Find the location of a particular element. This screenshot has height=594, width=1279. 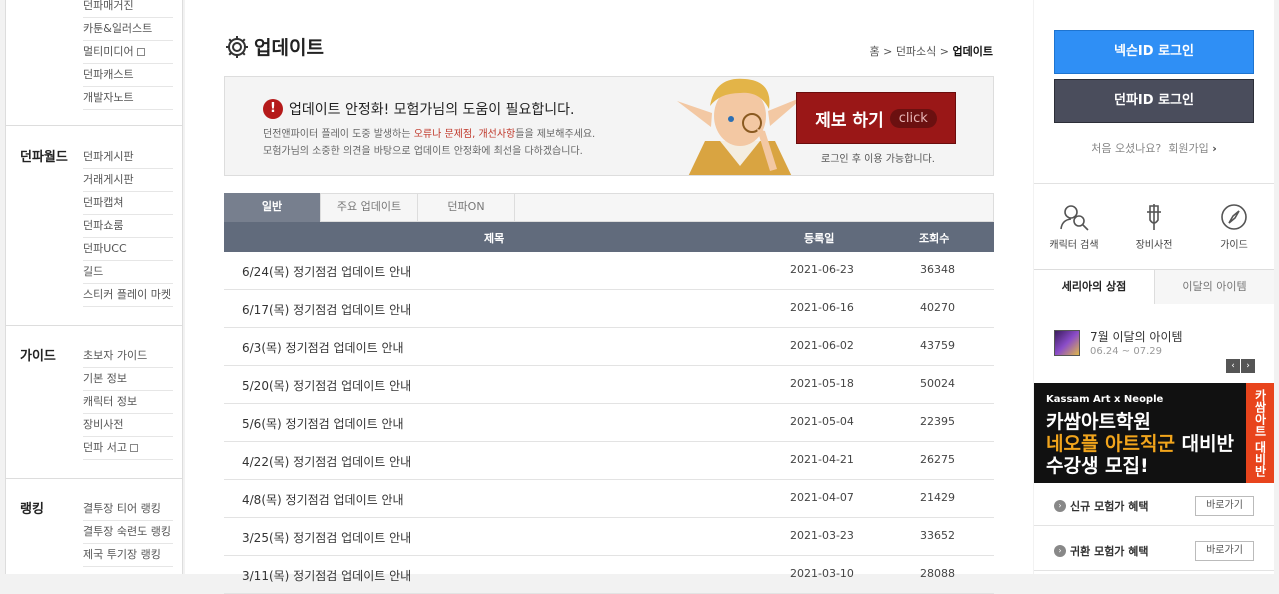

report-button: 제보 하기 click is located at coordinates (876, 118).